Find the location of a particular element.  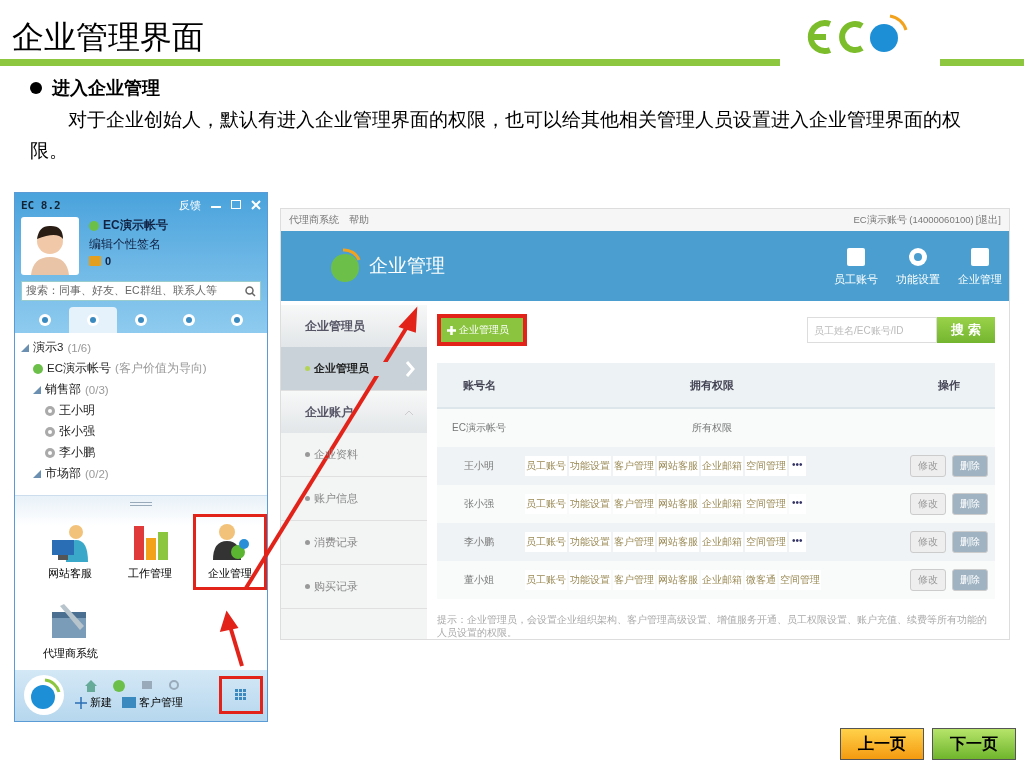

contact-name: 李小鹏 is located at coordinates (77, 452).